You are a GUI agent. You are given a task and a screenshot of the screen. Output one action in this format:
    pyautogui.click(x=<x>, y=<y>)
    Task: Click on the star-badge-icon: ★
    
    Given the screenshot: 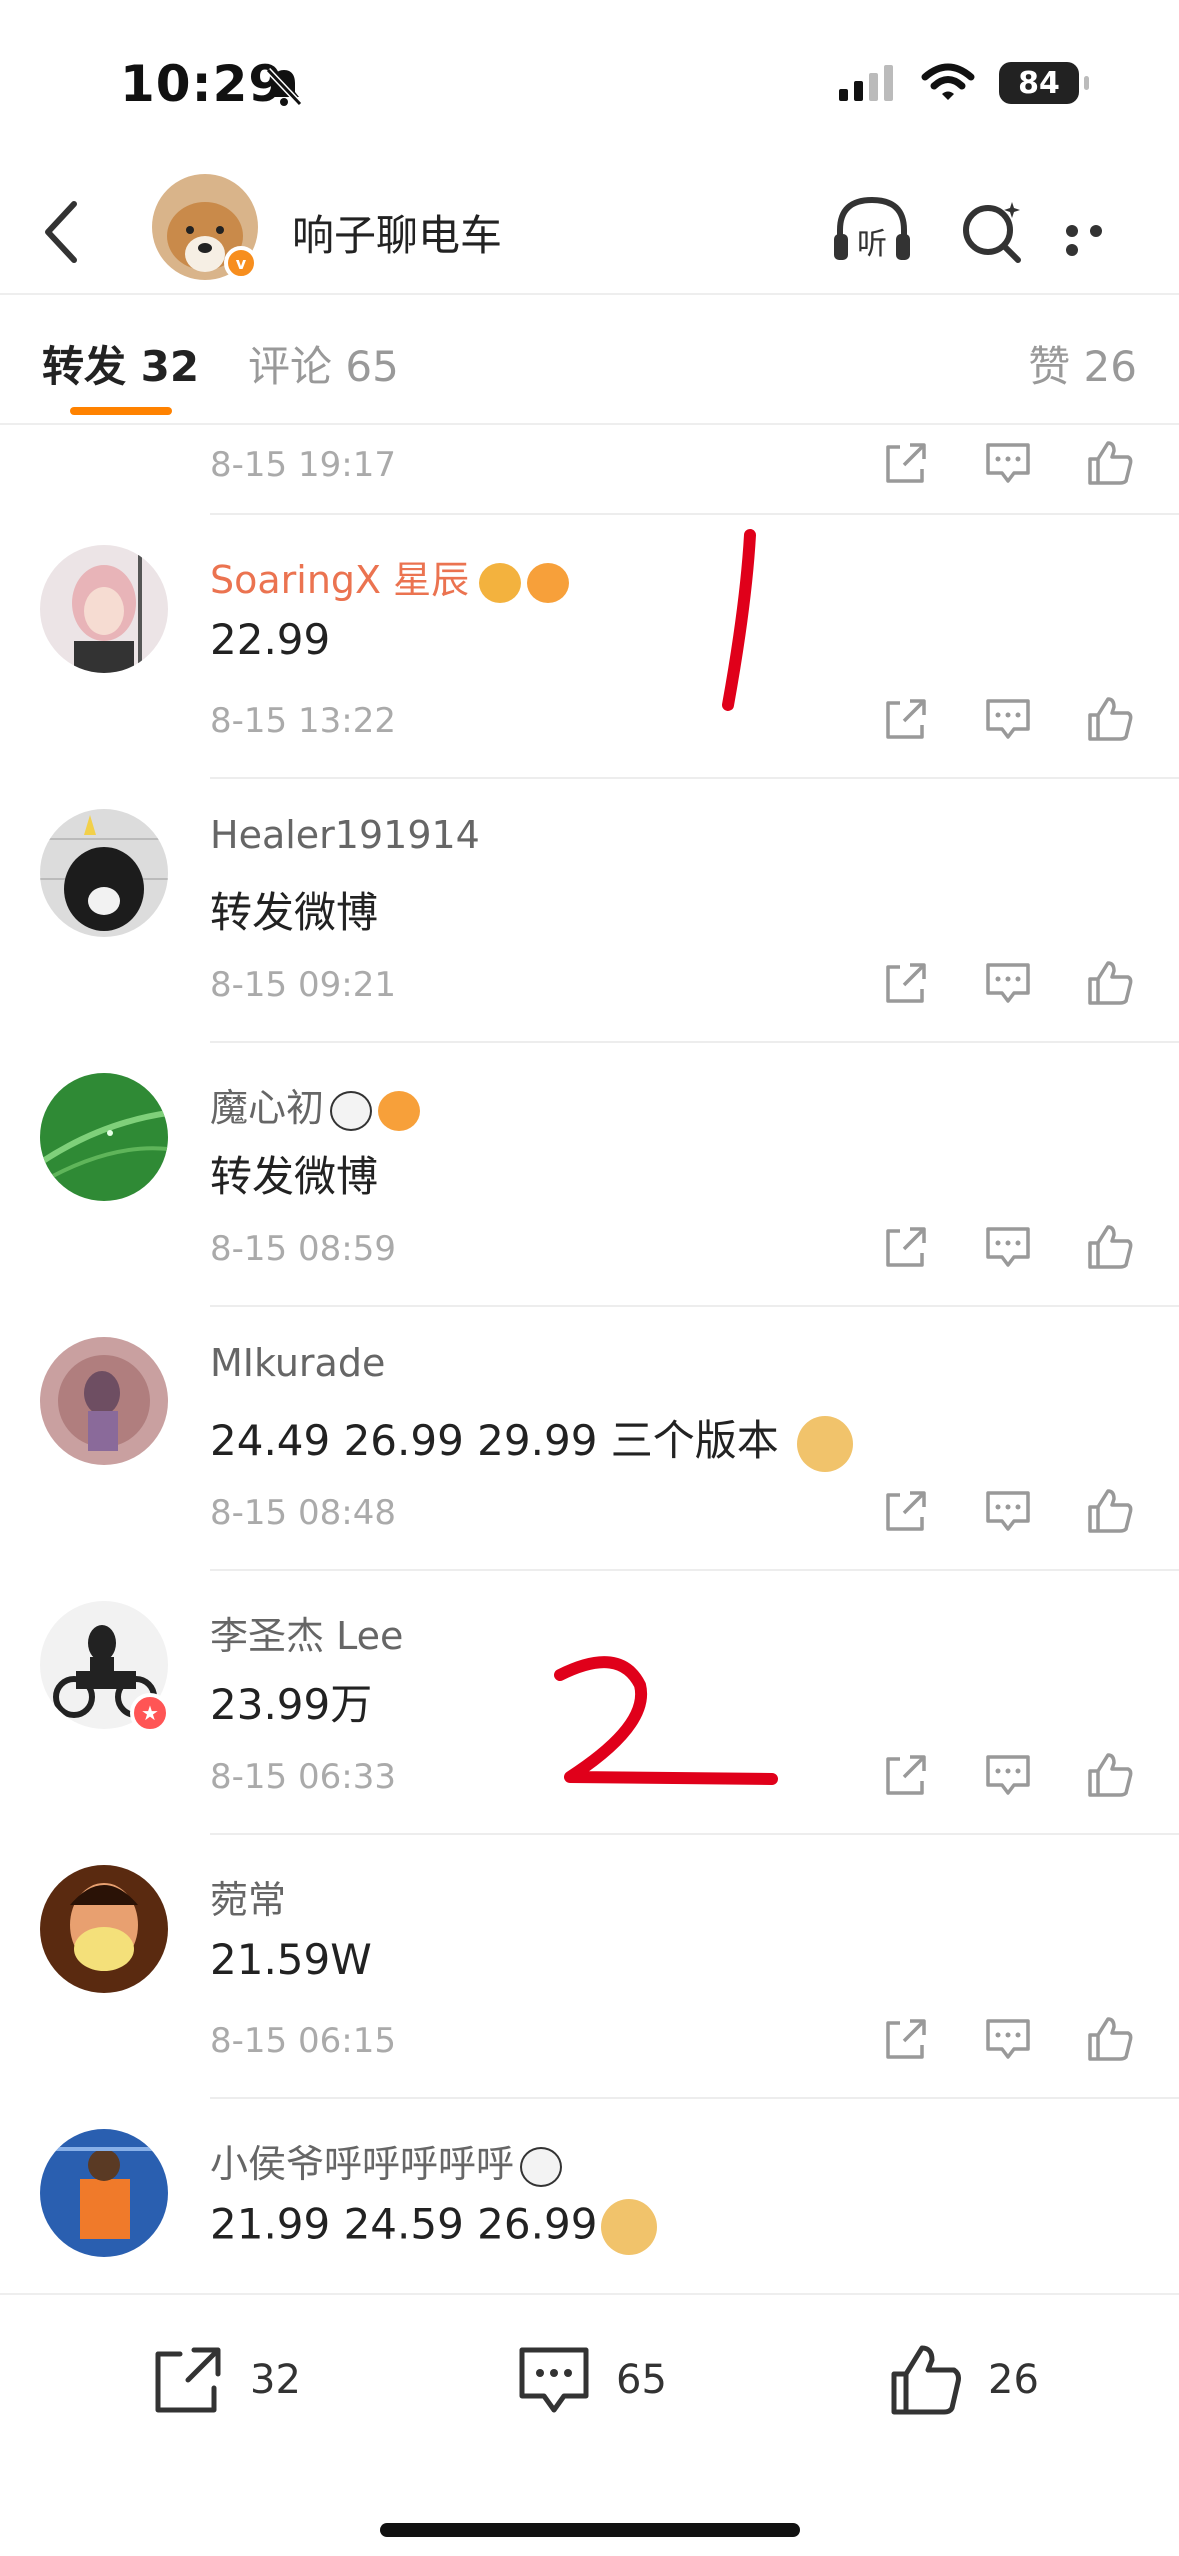 What is the action you would take?
    pyautogui.click(x=150, y=1713)
    